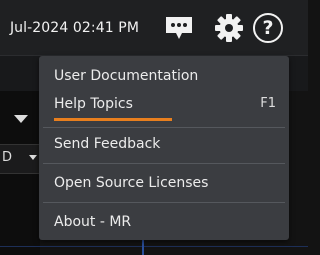 This screenshot has height=255, width=320. I want to click on menu-item-open-source-licenses: Open Source Licenses, so click(164, 183).